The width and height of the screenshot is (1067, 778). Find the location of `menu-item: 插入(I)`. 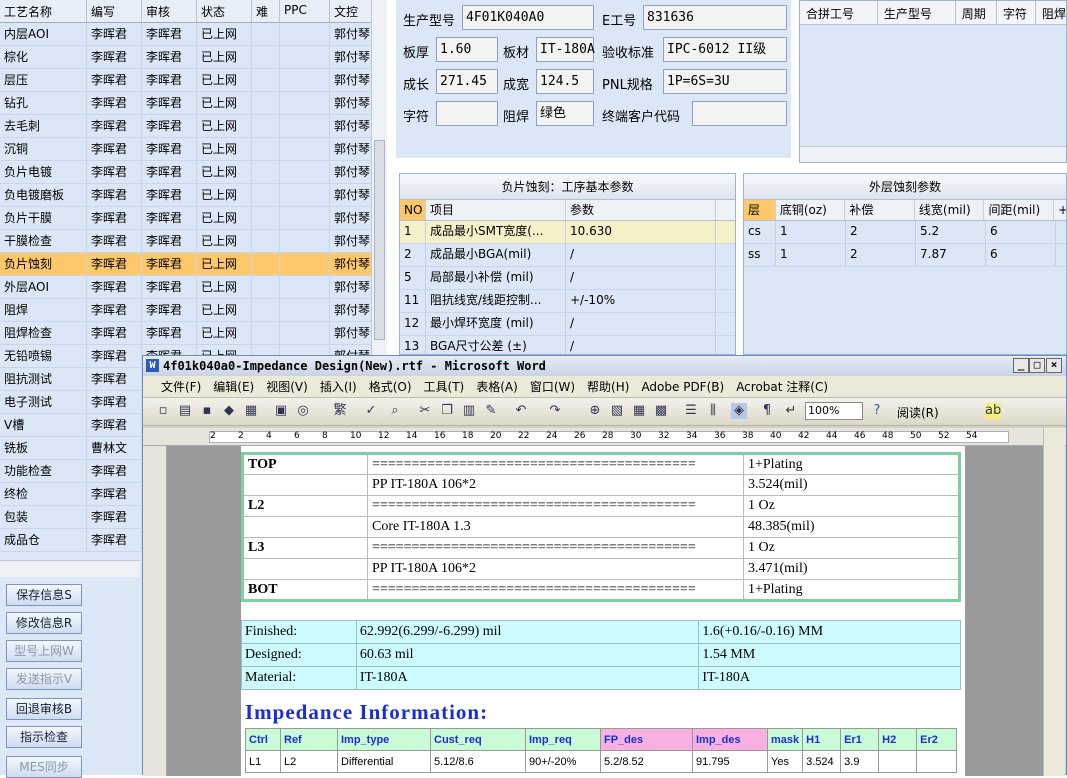

menu-item: 插入(I) is located at coordinates (338, 386).